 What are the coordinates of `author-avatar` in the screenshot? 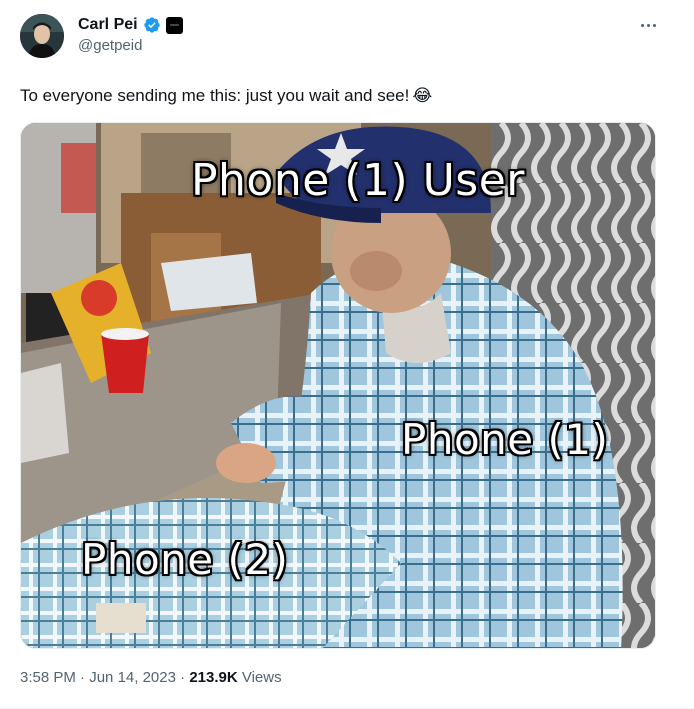 It's located at (42, 36).